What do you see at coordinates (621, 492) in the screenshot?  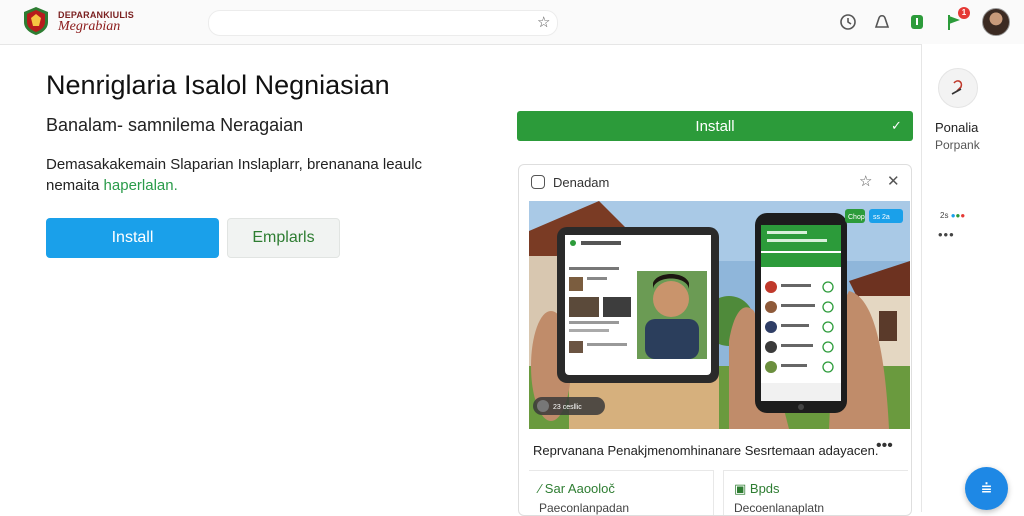 I see `feature-card-1: ⁄ Sar Aaooloč Paeconlanpadan` at bounding box center [621, 492].